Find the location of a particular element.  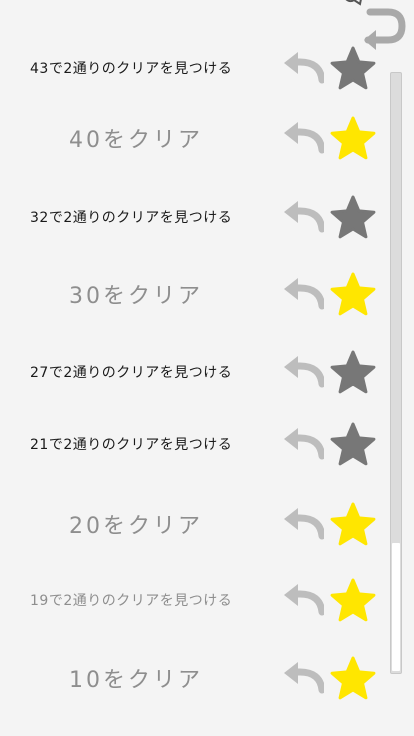

achievement-row: 27で2通りのクリアを見つける is located at coordinates (195, 372).